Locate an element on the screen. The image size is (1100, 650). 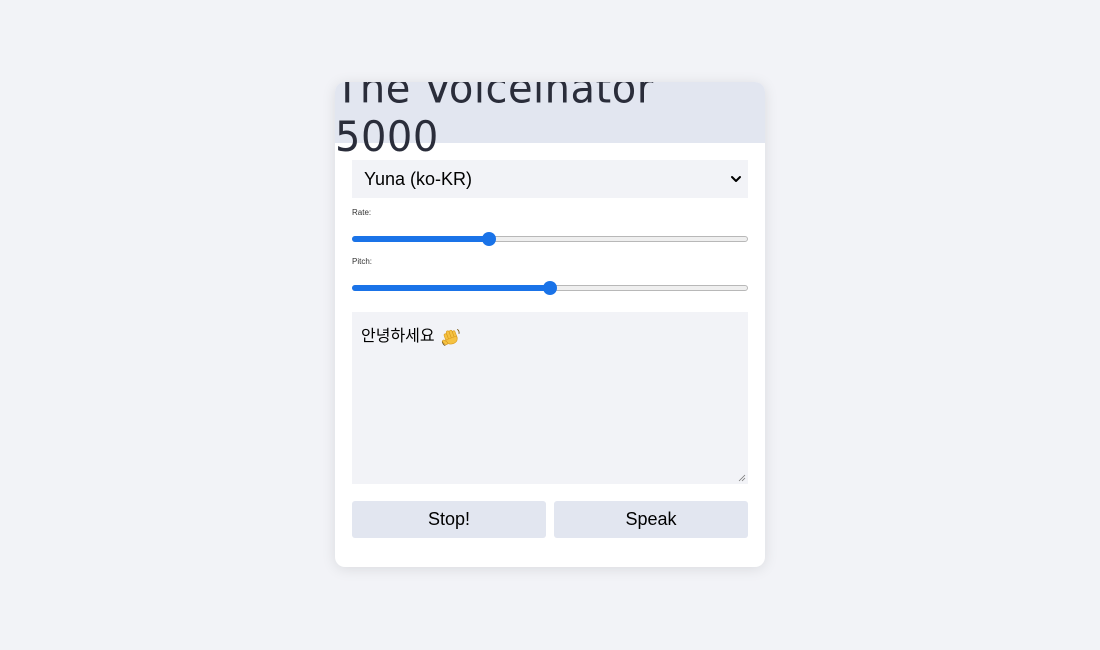
rate-label: Rate: is located at coordinates (362, 212).